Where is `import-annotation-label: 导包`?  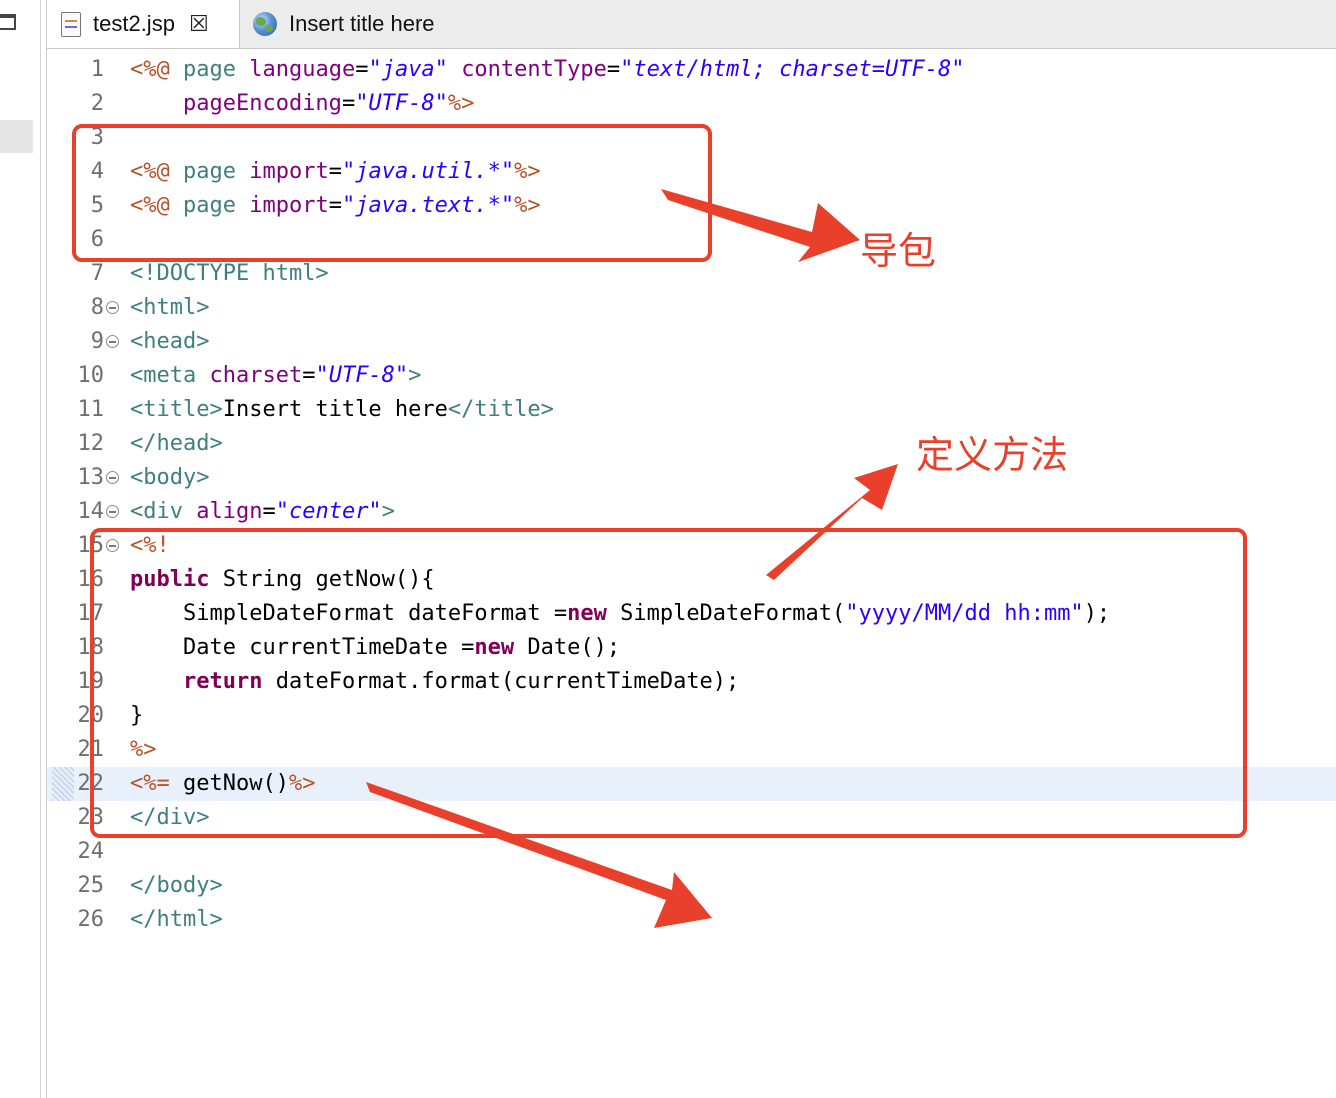 import-annotation-label: 导包 is located at coordinates (898, 251).